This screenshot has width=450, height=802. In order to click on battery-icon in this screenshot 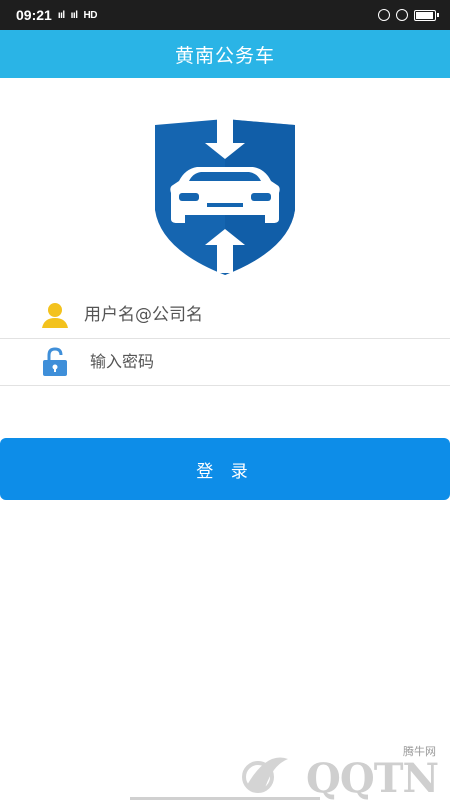, I will do `click(426, 15)`.